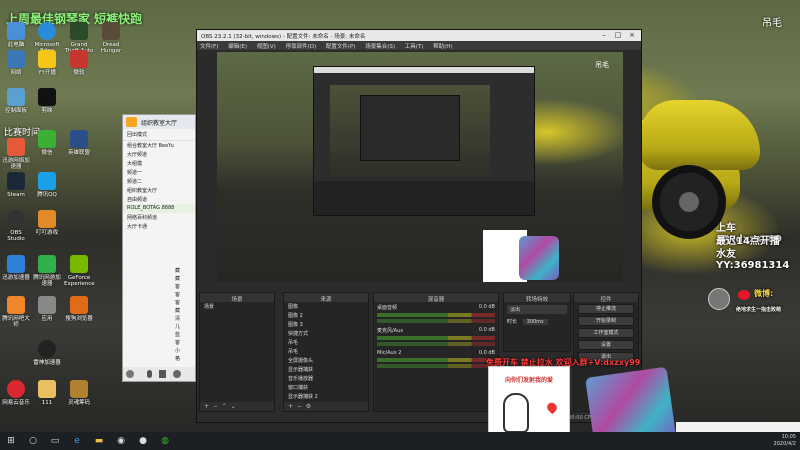 Image resolution: width=800 pixels, height=450 pixels. Describe the element at coordinates (16, 154) in the screenshot. I see `desktop-icon: 迅游网络加速器` at that location.